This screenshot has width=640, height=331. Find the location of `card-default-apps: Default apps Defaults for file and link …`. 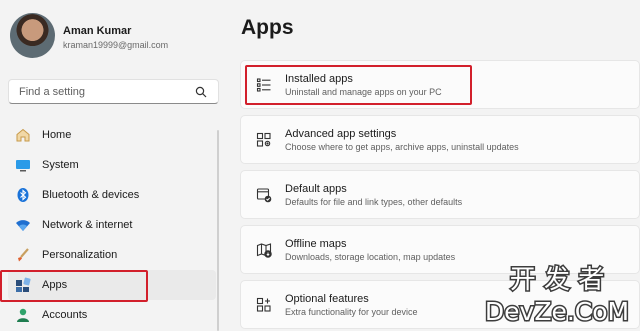

card-default-apps: Default apps Defaults for file and link … is located at coordinates (440, 194).